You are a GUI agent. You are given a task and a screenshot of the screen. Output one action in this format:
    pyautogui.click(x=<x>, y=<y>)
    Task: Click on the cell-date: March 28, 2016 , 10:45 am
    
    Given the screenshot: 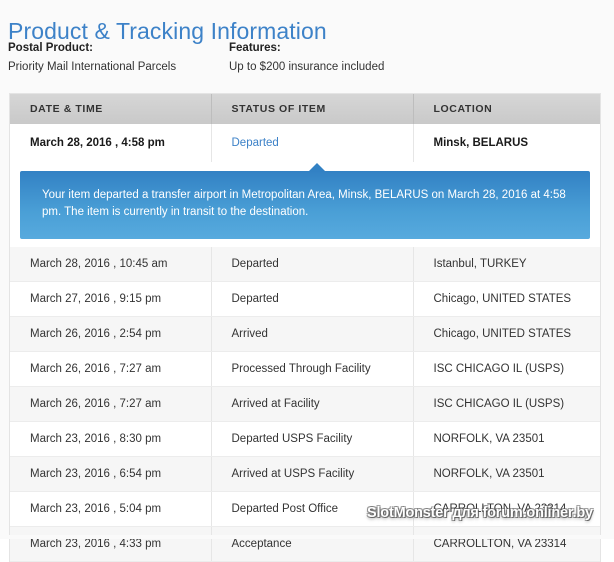 What is the action you would take?
    pyautogui.click(x=111, y=264)
    